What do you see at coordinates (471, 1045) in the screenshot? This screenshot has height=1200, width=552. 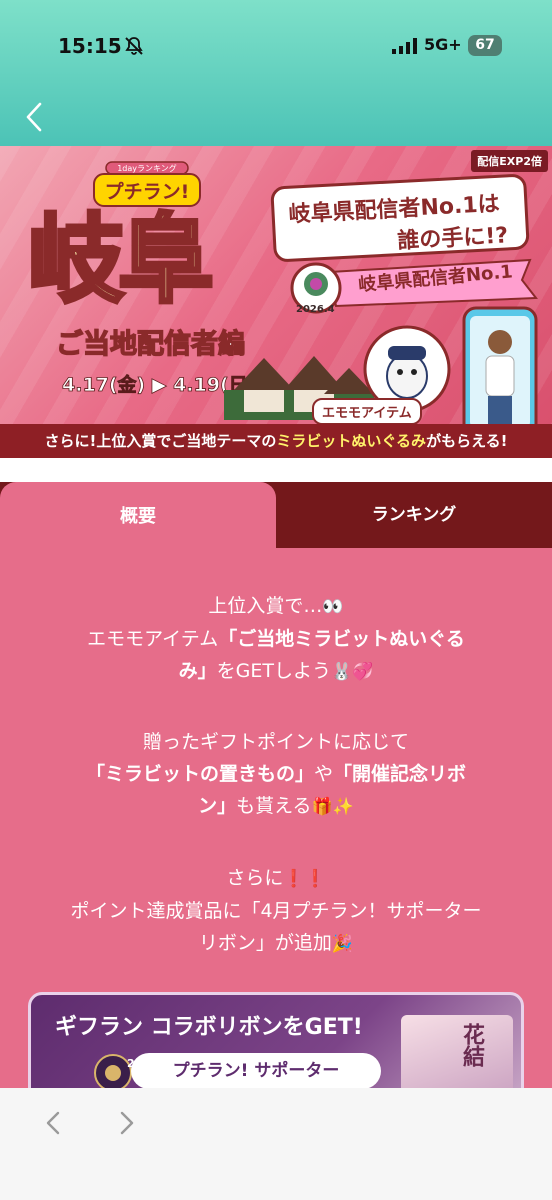 I see `card-art-text: 花結` at bounding box center [471, 1045].